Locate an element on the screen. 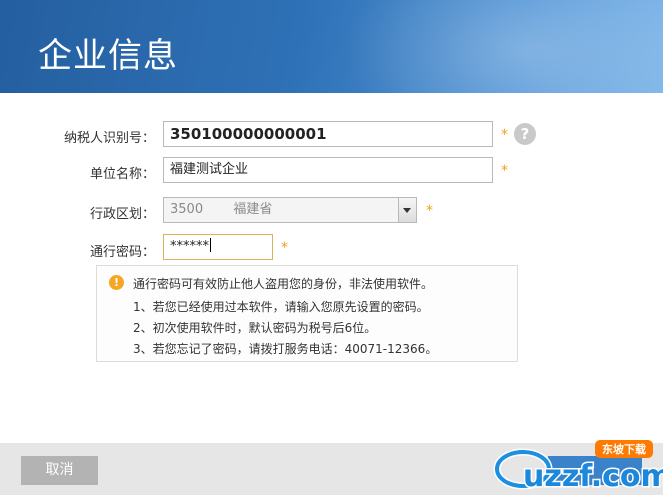 Image resolution: width=663 pixels, height=495 pixels. tax-id-required-mark: * is located at coordinates (504, 135).